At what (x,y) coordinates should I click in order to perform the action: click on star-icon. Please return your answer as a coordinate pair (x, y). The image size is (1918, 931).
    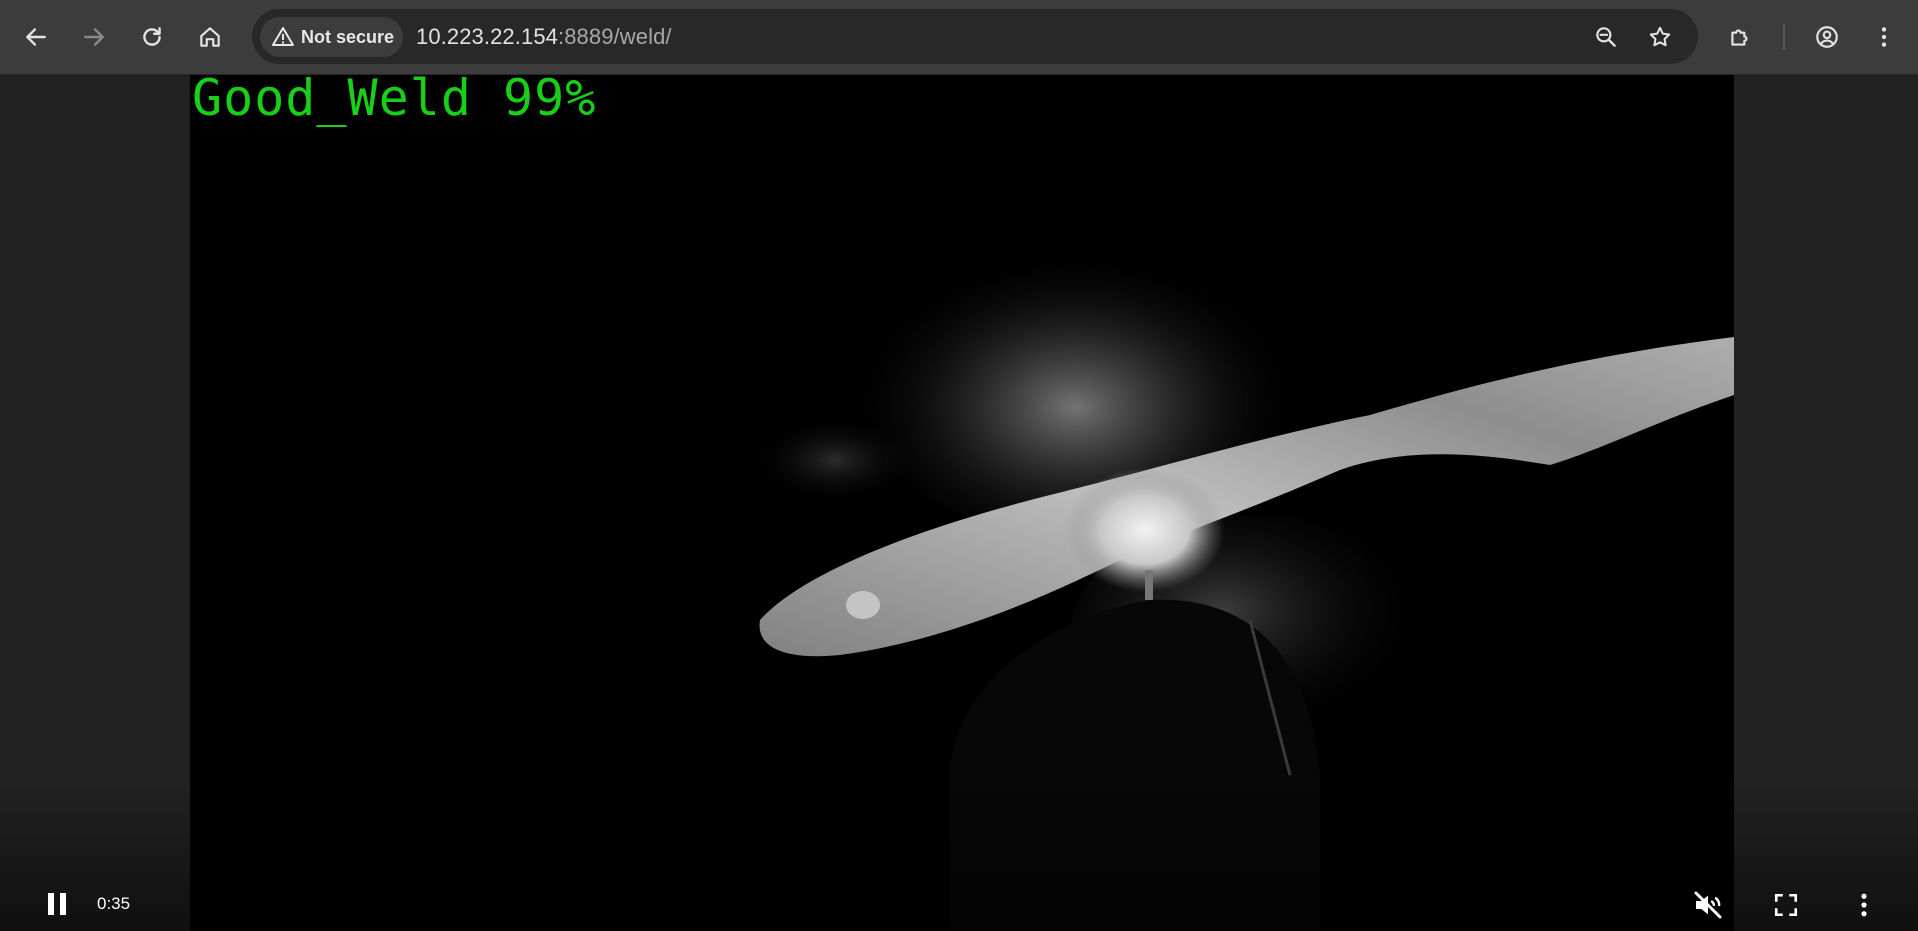
    Looking at the image, I should click on (1660, 36).